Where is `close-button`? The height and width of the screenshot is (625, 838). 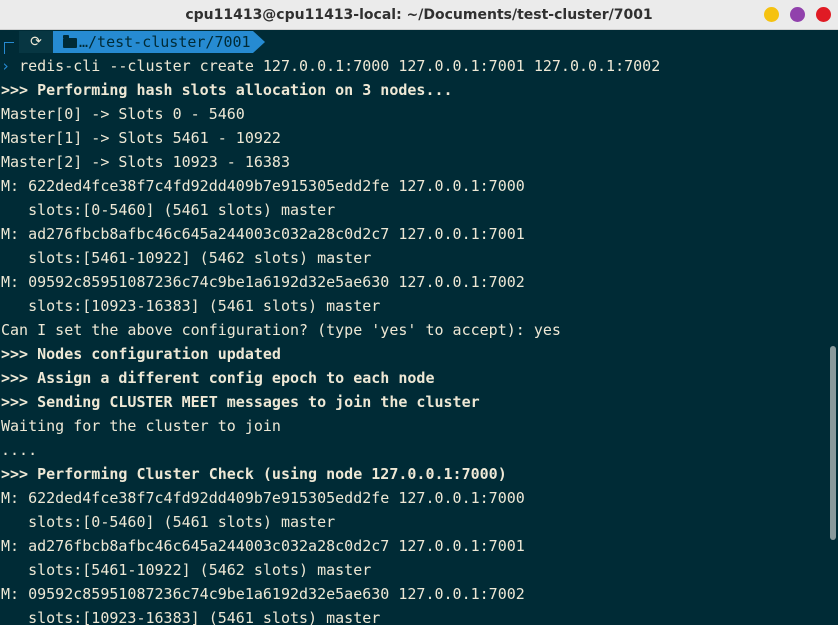 close-button is located at coordinates (823, 14).